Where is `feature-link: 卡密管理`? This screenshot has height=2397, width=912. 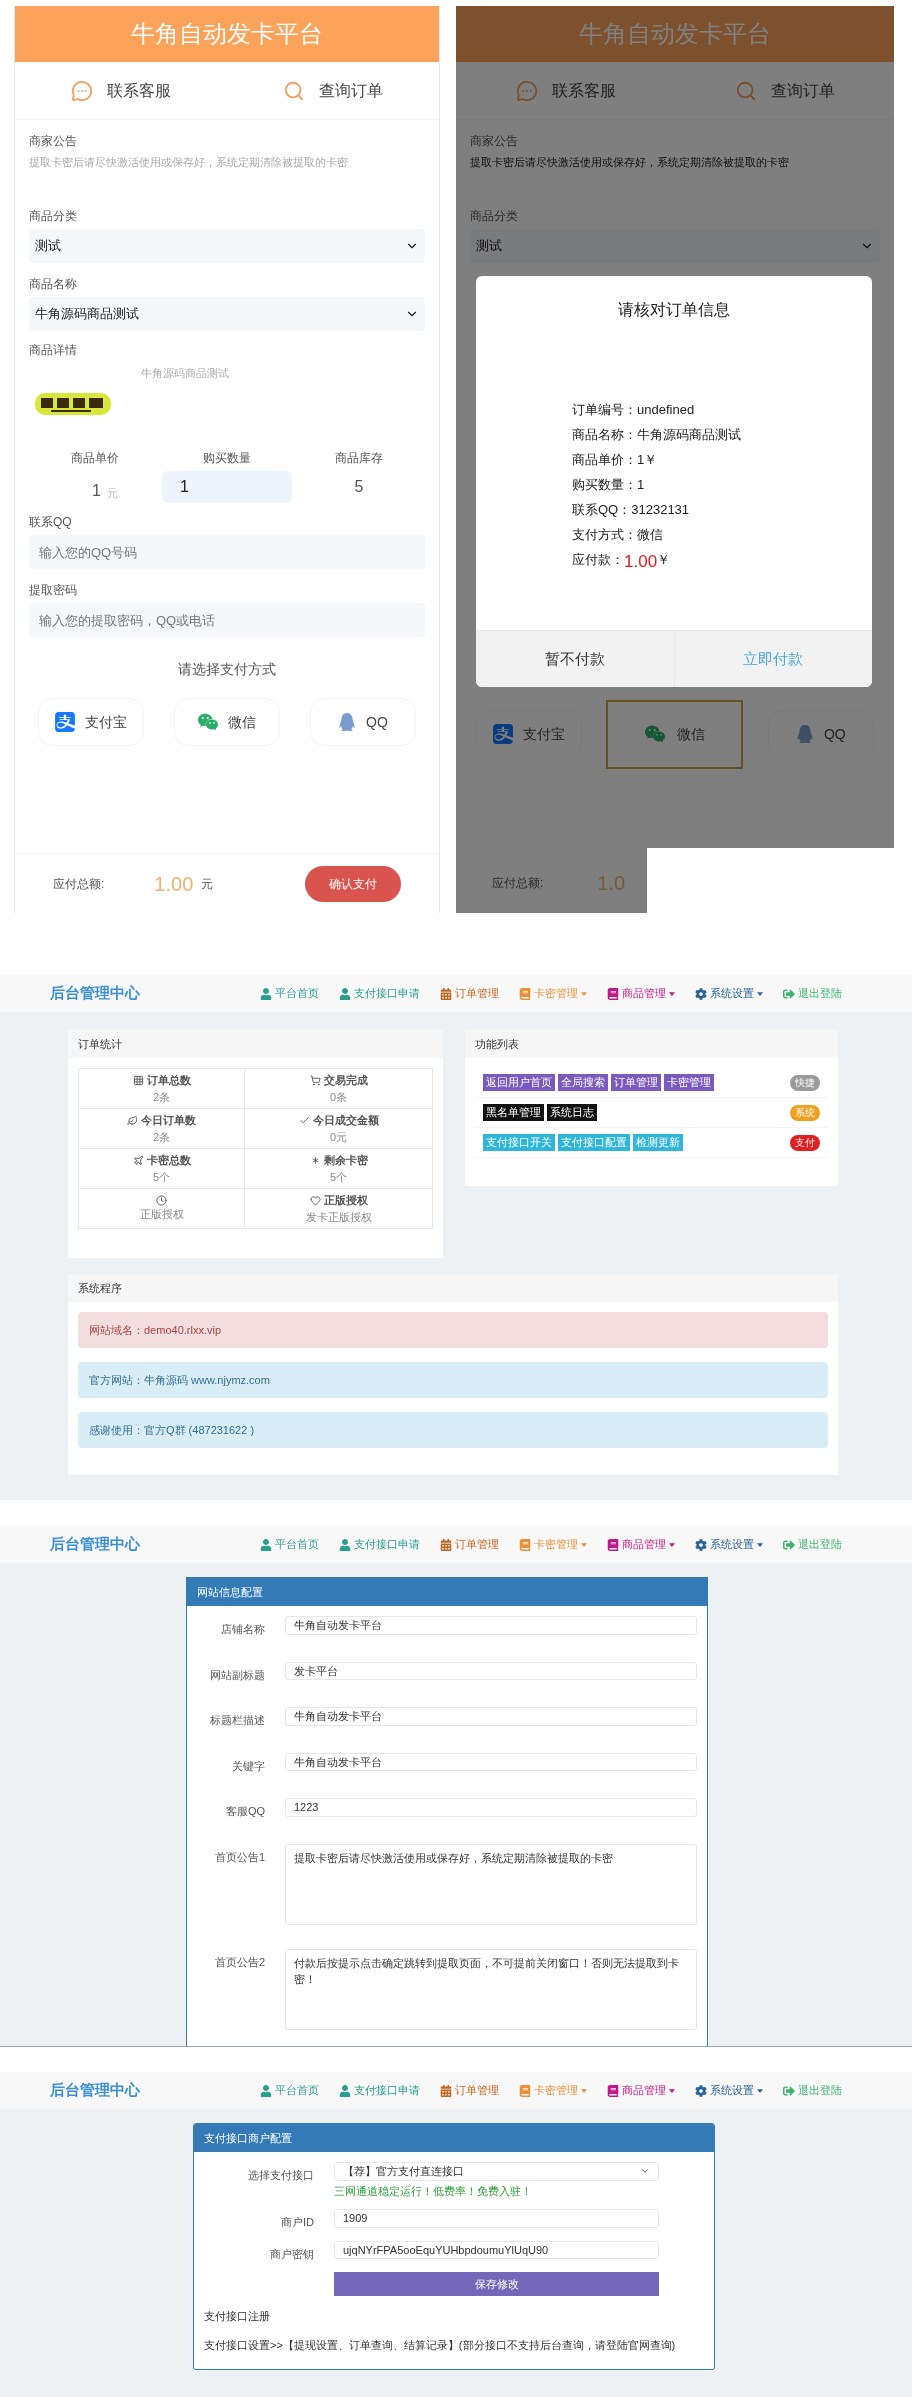
feature-link: 卡密管理 is located at coordinates (689, 1082).